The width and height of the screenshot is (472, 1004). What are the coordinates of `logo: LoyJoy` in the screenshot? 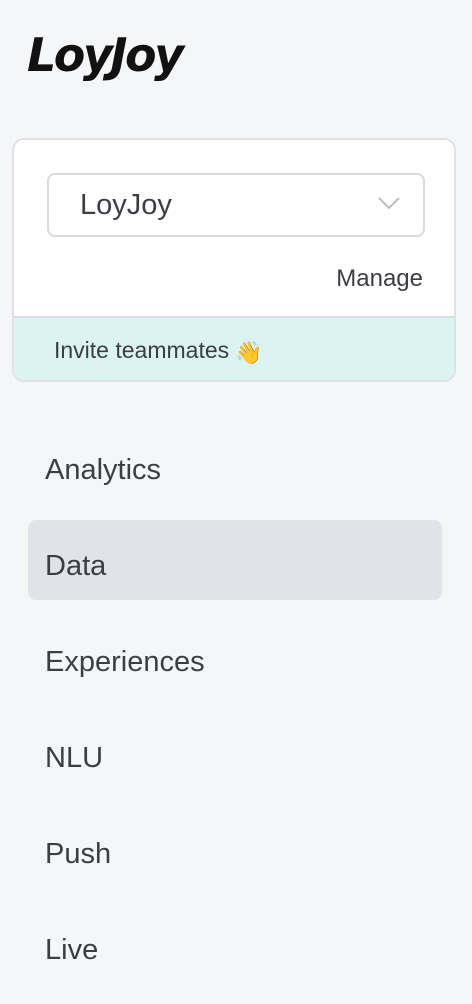 It's located at (105, 55).